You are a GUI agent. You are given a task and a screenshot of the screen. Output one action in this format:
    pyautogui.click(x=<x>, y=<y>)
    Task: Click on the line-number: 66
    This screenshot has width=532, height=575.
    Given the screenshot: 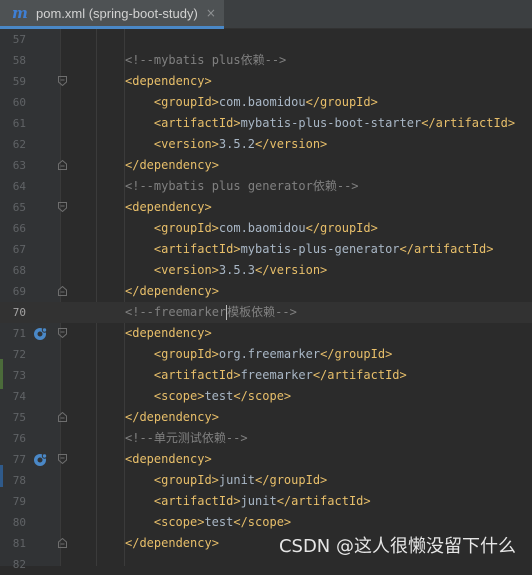 What is the action you would take?
    pyautogui.click(x=19, y=228)
    